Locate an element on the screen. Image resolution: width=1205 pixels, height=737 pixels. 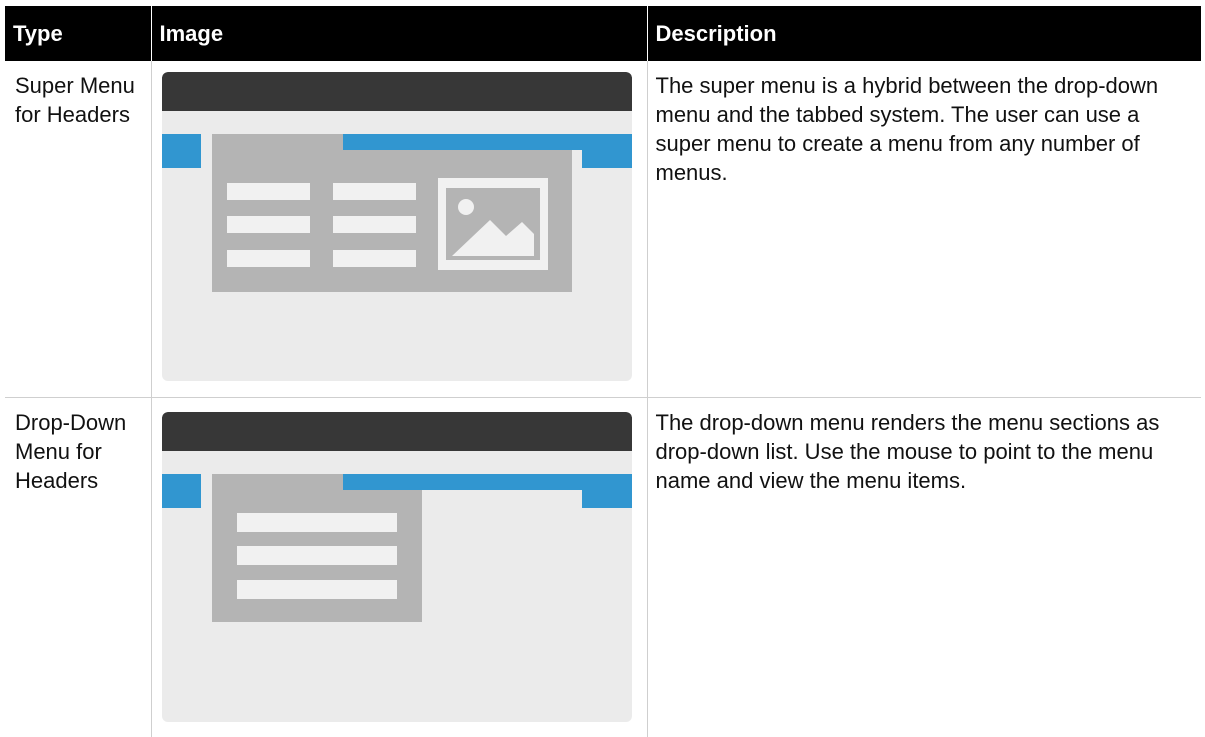
type-cell: Super Menu for Headers is located at coordinates (78, 229).